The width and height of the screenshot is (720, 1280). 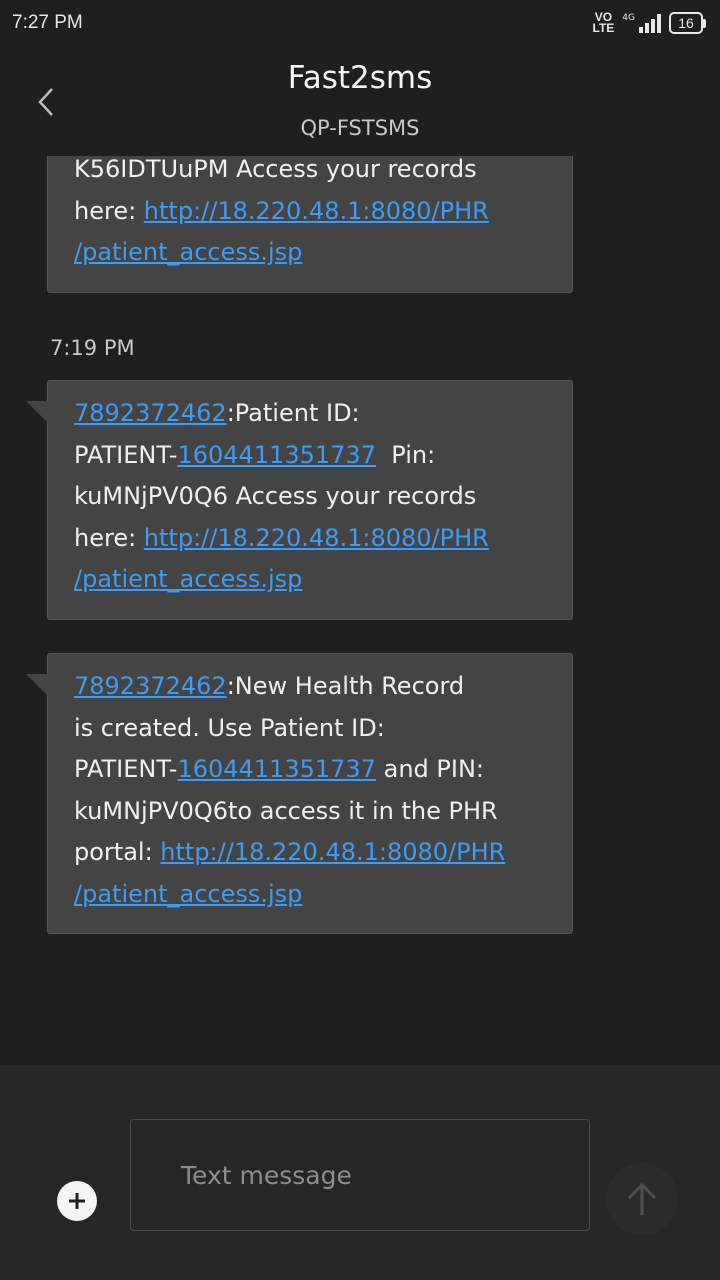 What do you see at coordinates (628, 18) in the screenshot?
I see `network-type: 4G` at bounding box center [628, 18].